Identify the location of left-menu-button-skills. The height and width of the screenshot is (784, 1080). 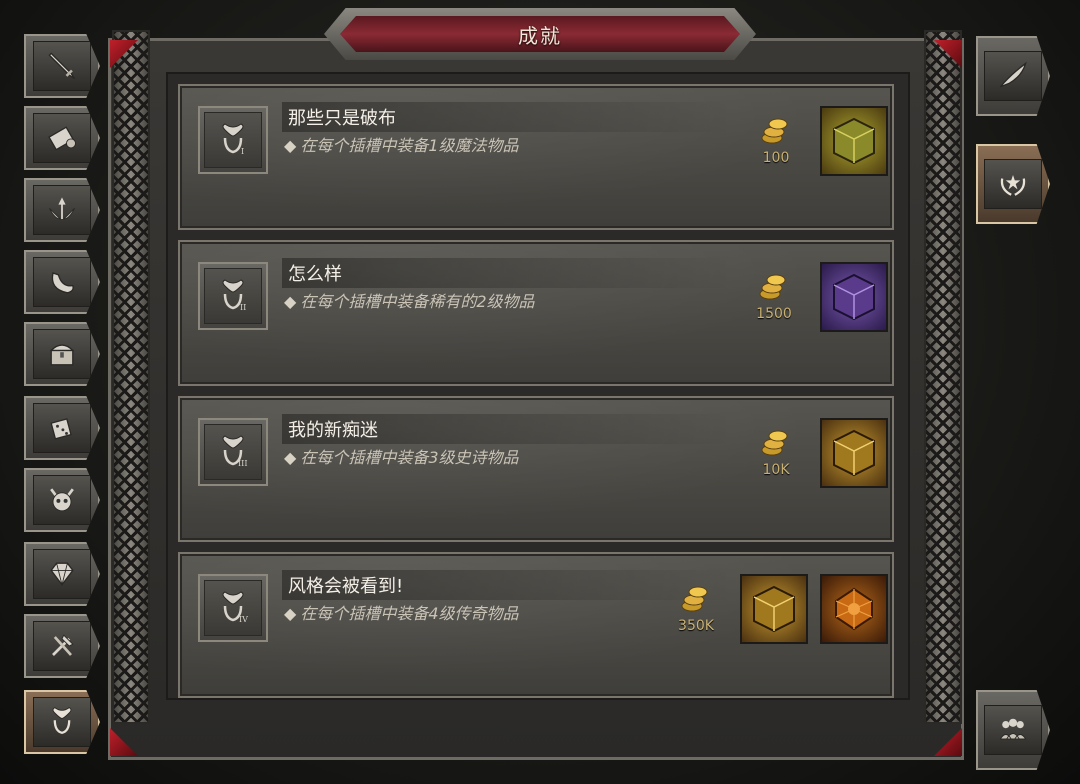
(62, 210).